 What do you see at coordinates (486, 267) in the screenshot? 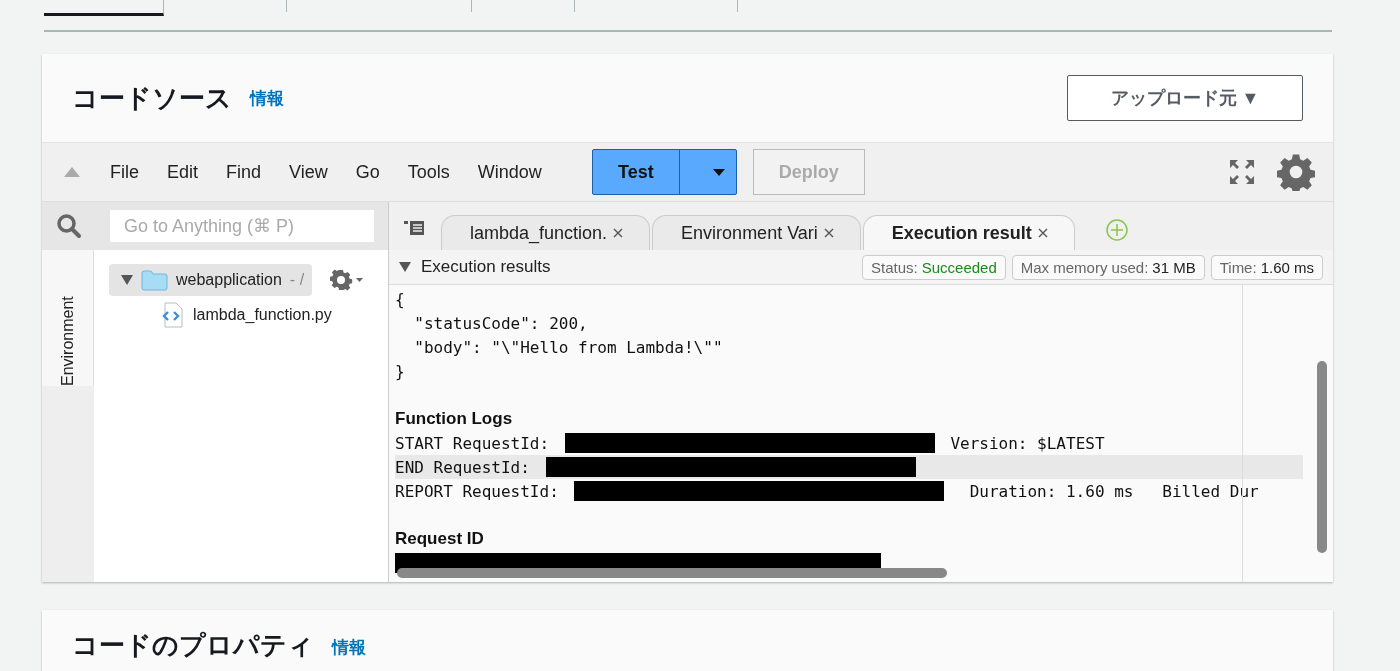
I see `results-title: Execution results` at bounding box center [486, 267].